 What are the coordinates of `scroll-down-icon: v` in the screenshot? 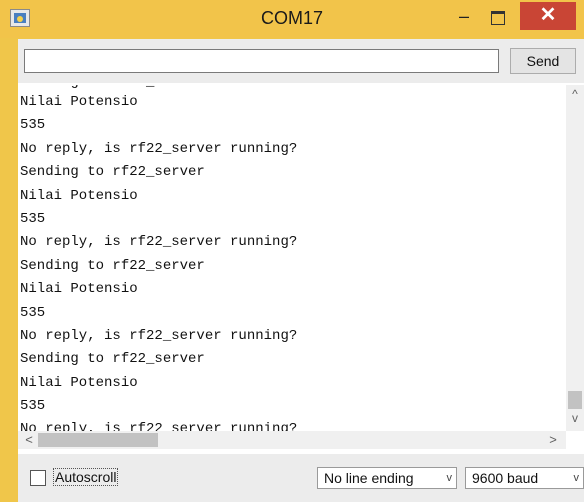 It's located at (575, 420).